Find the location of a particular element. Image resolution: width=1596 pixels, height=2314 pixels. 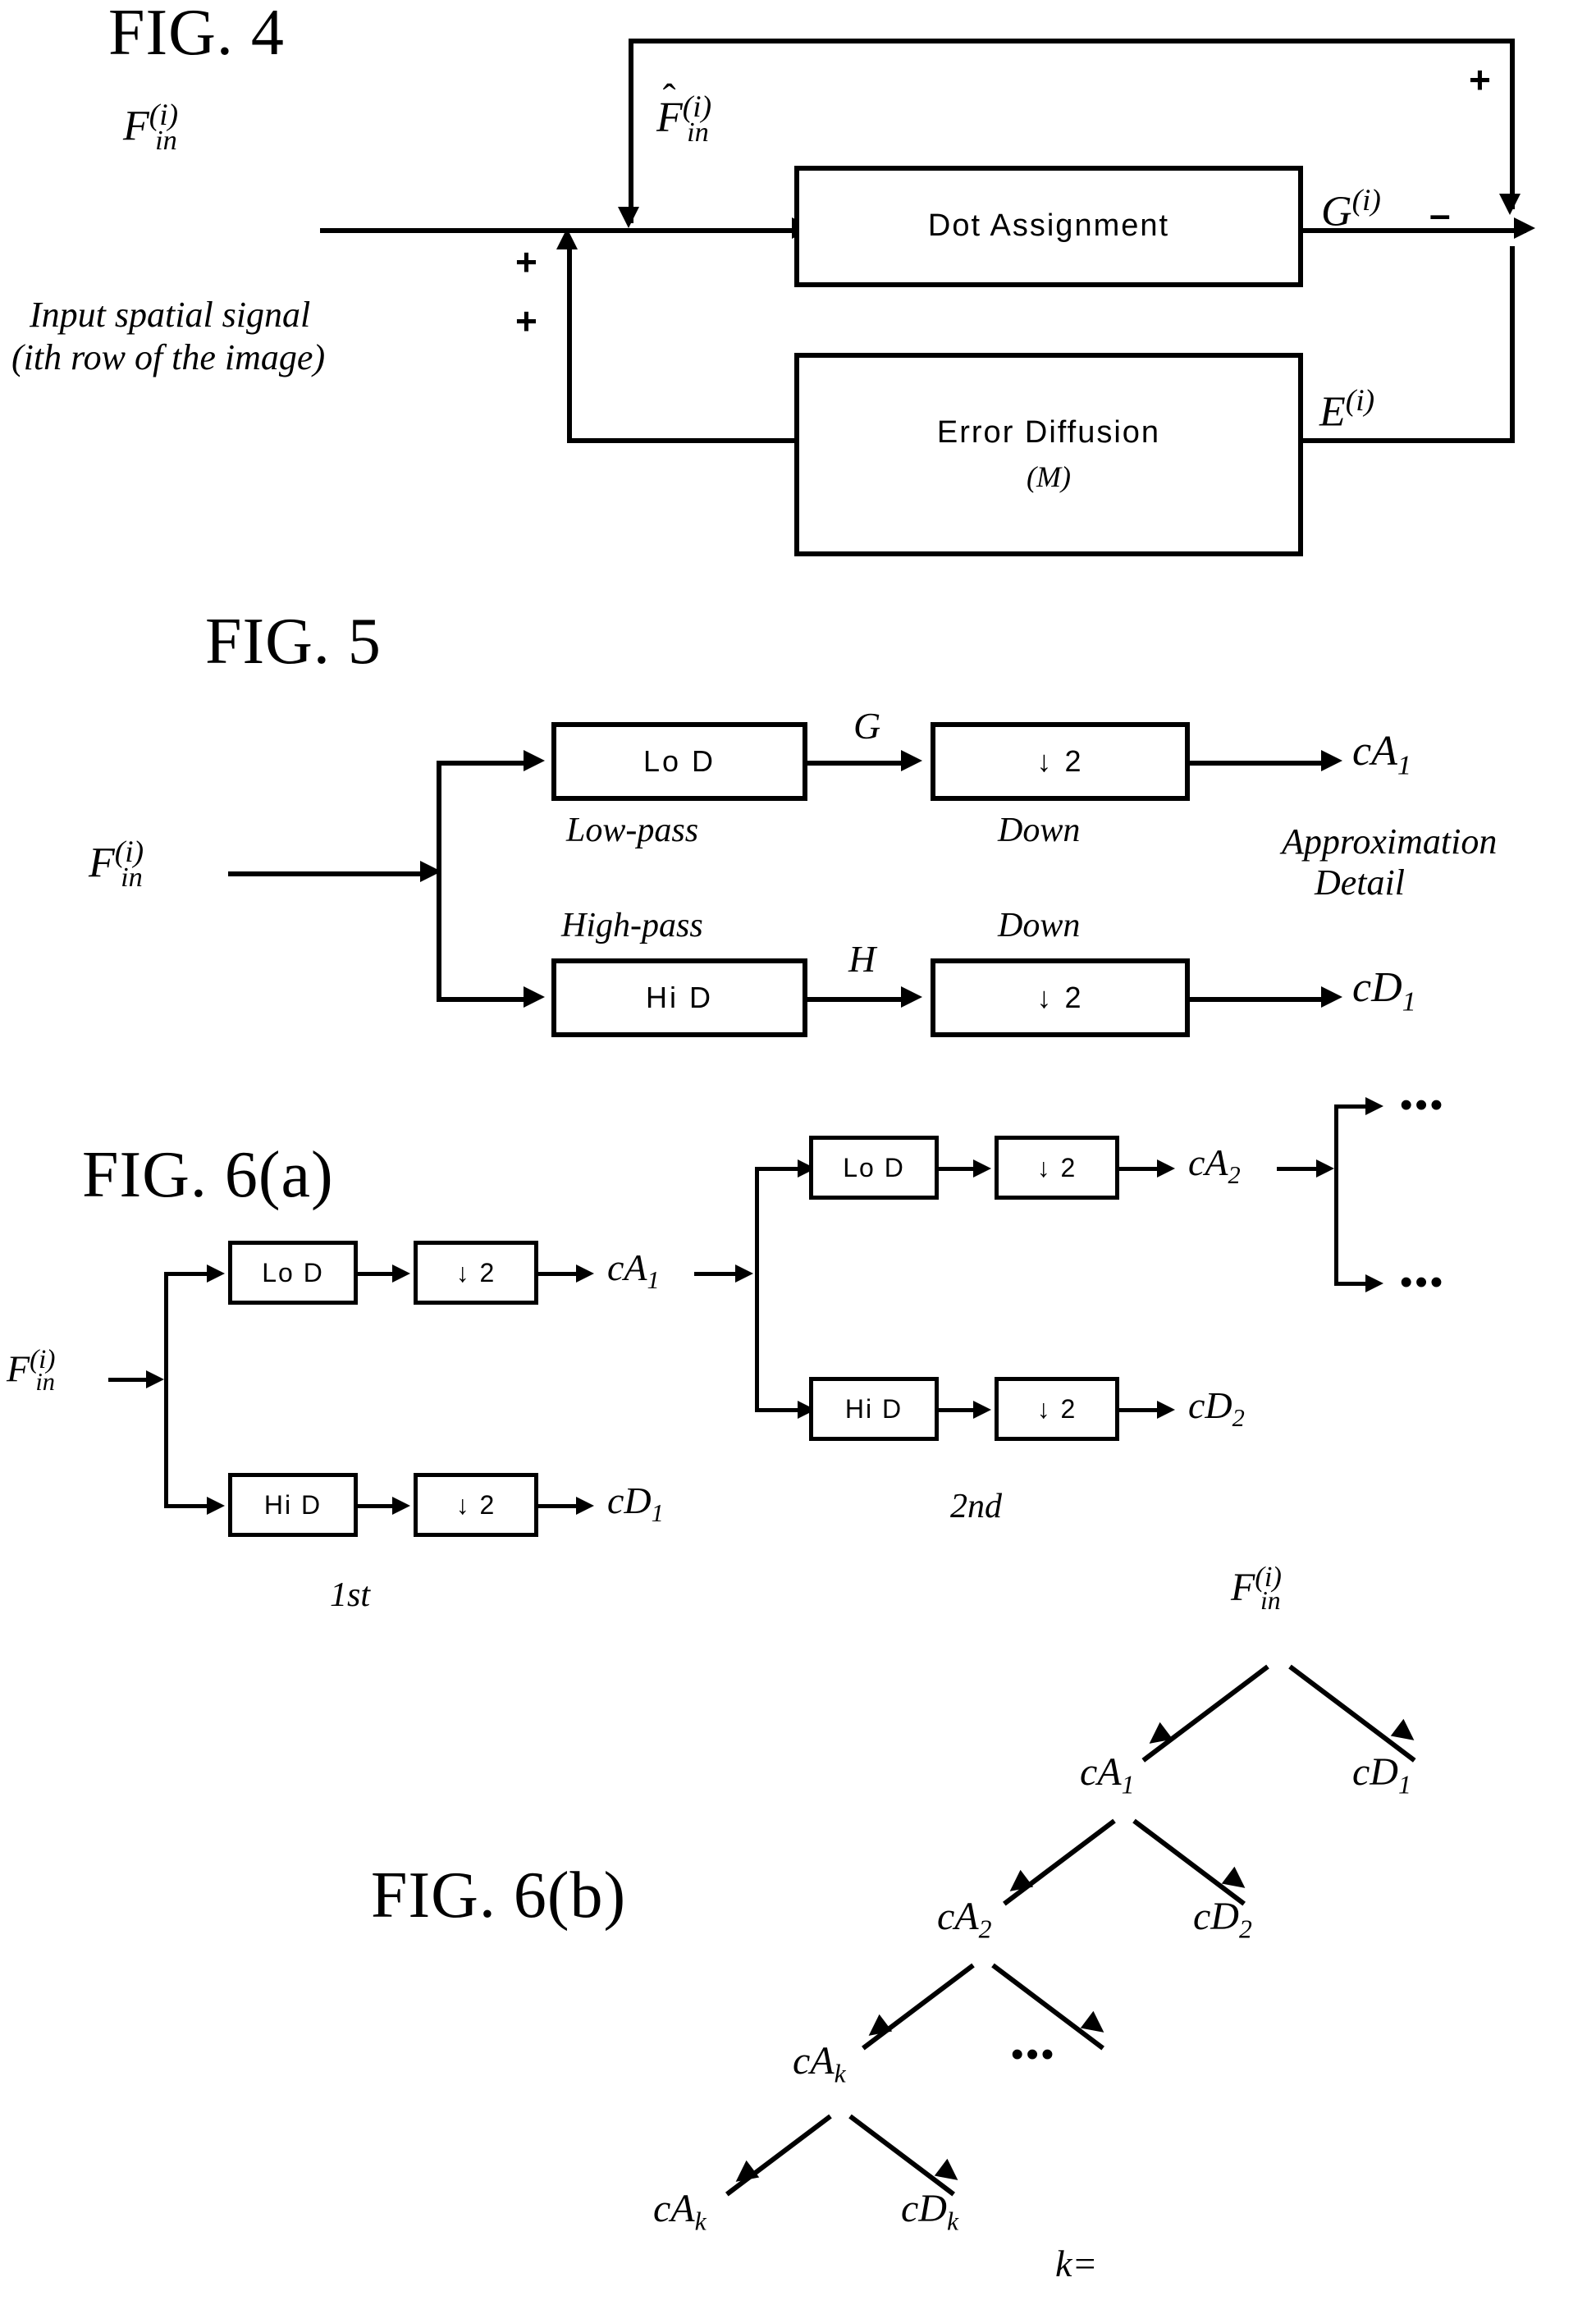

fig6a-s2-lo-down-arrowhead is located at coordinates (982, 1168).